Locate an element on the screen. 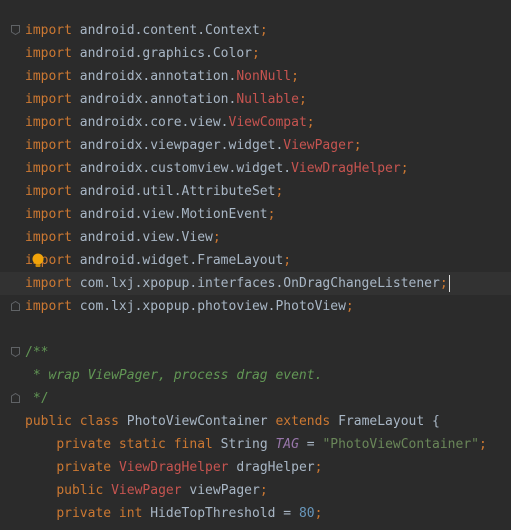 The height and width of the screenshot is (530, 511). code-token: FrameLayout { is located at coordinates (385, 421).